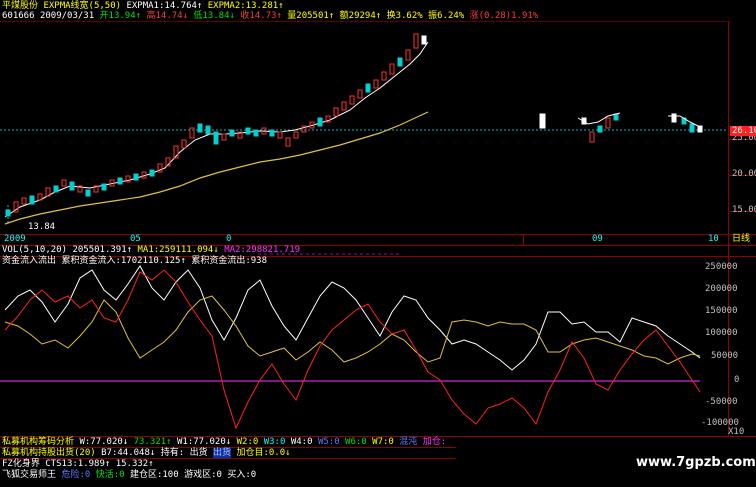 This screenshot has width=756, height=487. What do you see at coordinates (104, 442) in the screenshot?
I see `row1-w: W:77.020↓` at bounding box center [104, 442].